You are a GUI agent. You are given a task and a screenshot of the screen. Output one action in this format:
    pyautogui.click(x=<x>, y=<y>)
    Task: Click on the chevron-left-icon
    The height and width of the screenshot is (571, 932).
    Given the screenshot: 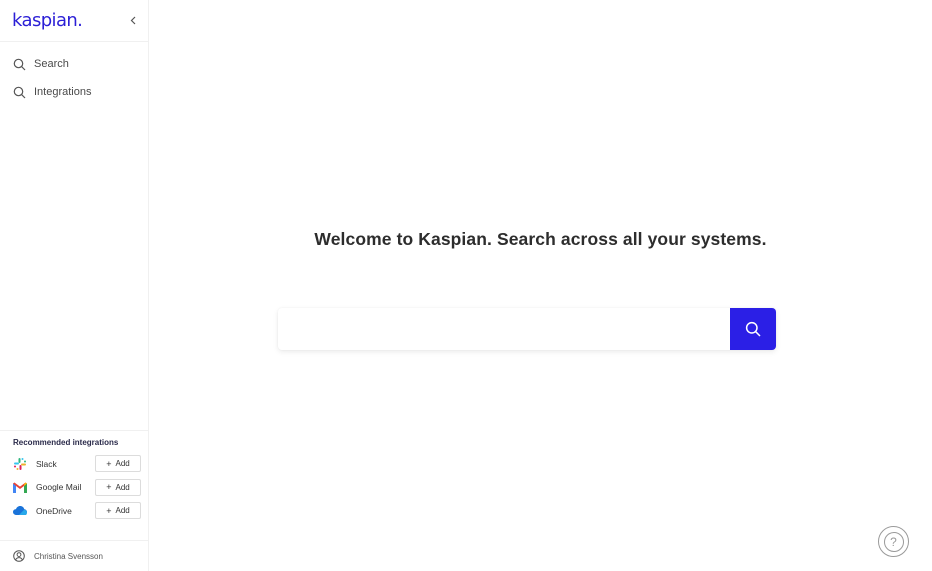 What is the action you would take?
    pyautogui.click(x=133, y=21)
    